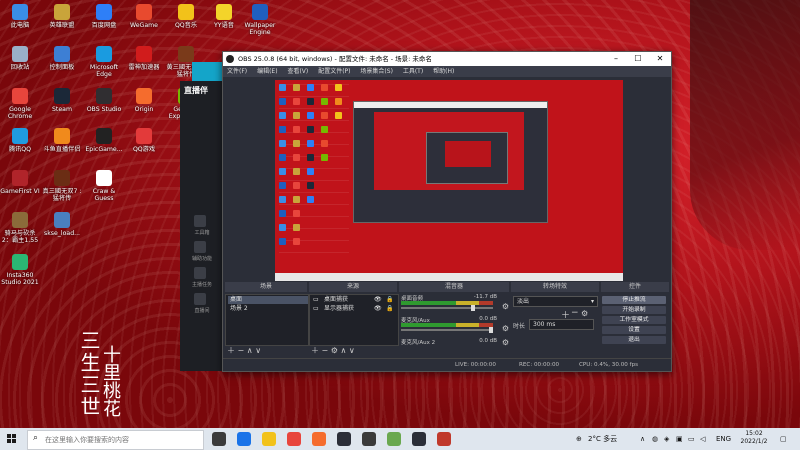 The image size is (800, 450). Describe the element at coordinates (267, 71) in the screenshot. I see `menu-edit: 编辑(E)` at that location.